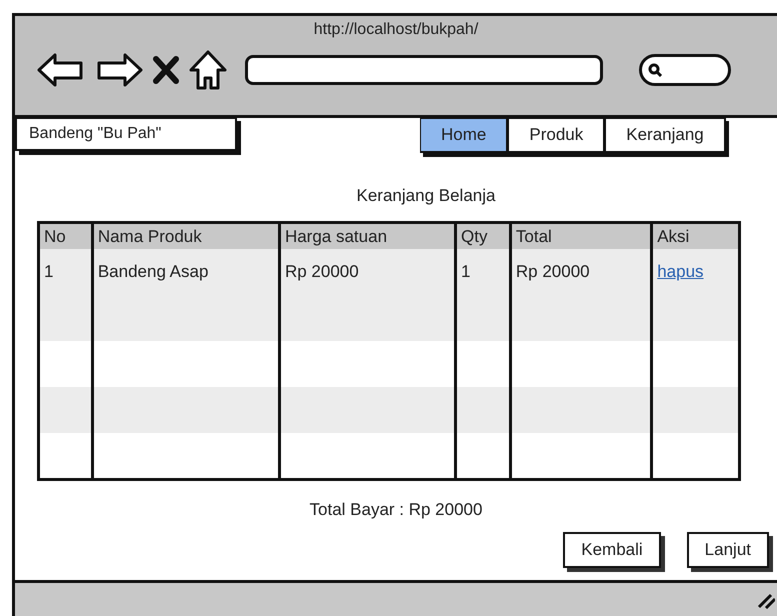 This screenshot has height=616, width=777. I want to click on column-header: No, so click(55, 236).